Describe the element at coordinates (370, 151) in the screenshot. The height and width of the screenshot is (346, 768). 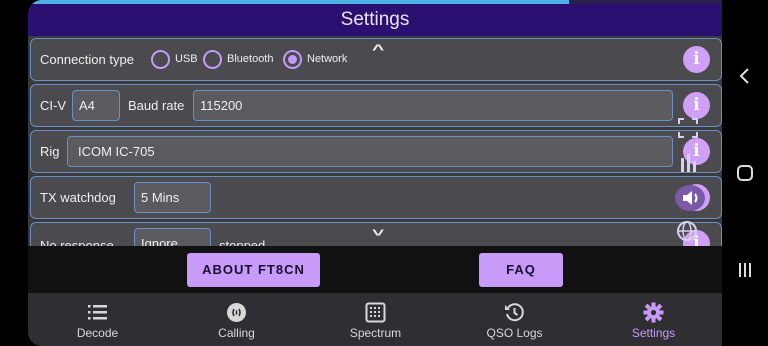
I see `rig-field: ICOM IC-705` at that location.